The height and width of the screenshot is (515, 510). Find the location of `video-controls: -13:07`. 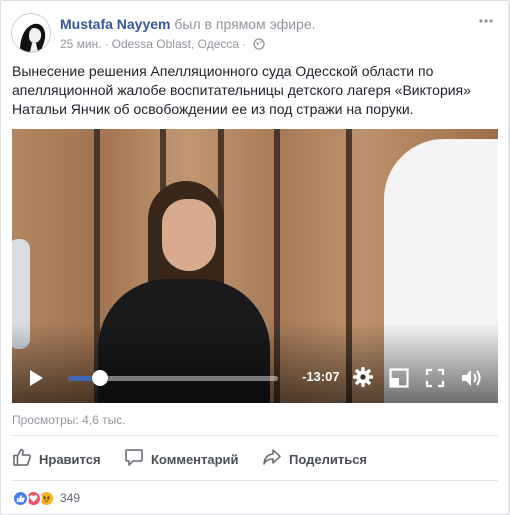

video-controls: -13:07 is located at coordinates (255, 378).